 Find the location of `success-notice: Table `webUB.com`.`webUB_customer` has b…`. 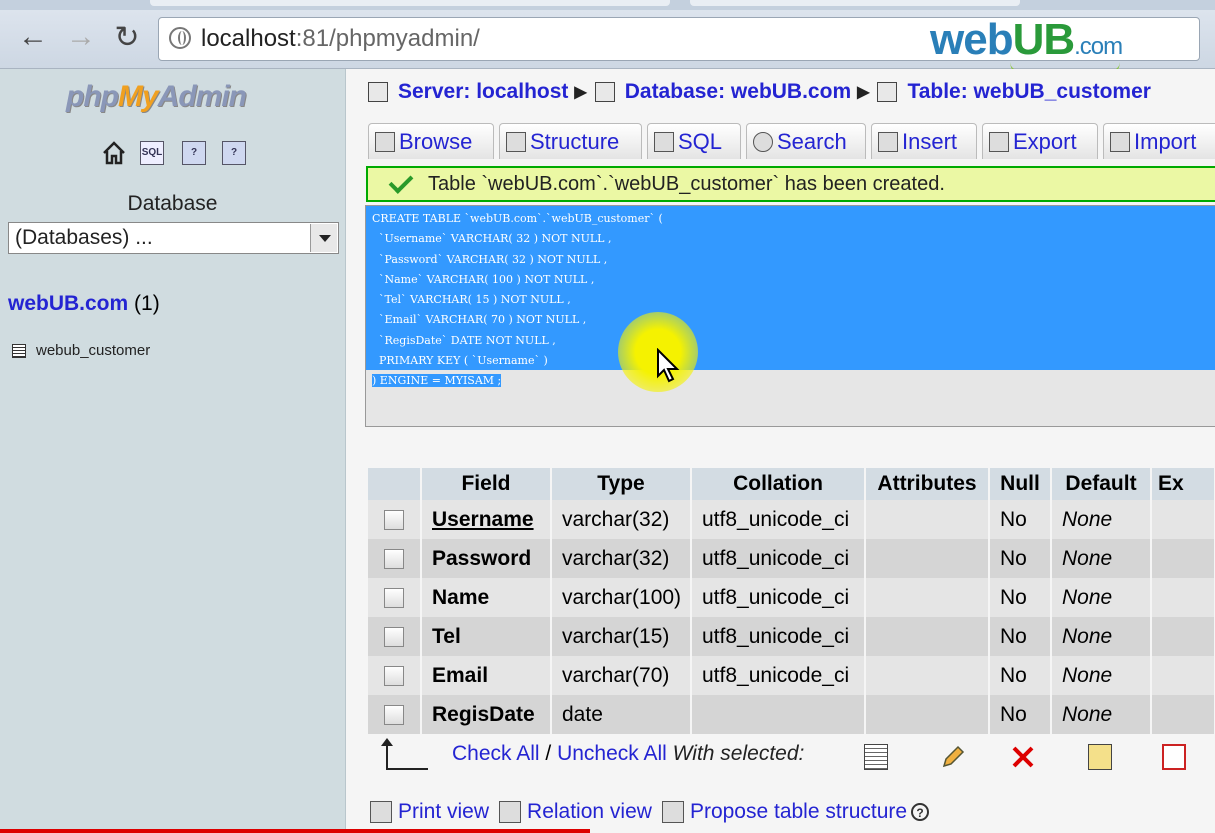

success-notice: Table `webUB.com`.`webUB_customer` has b… is located at coordinates (790, 184).